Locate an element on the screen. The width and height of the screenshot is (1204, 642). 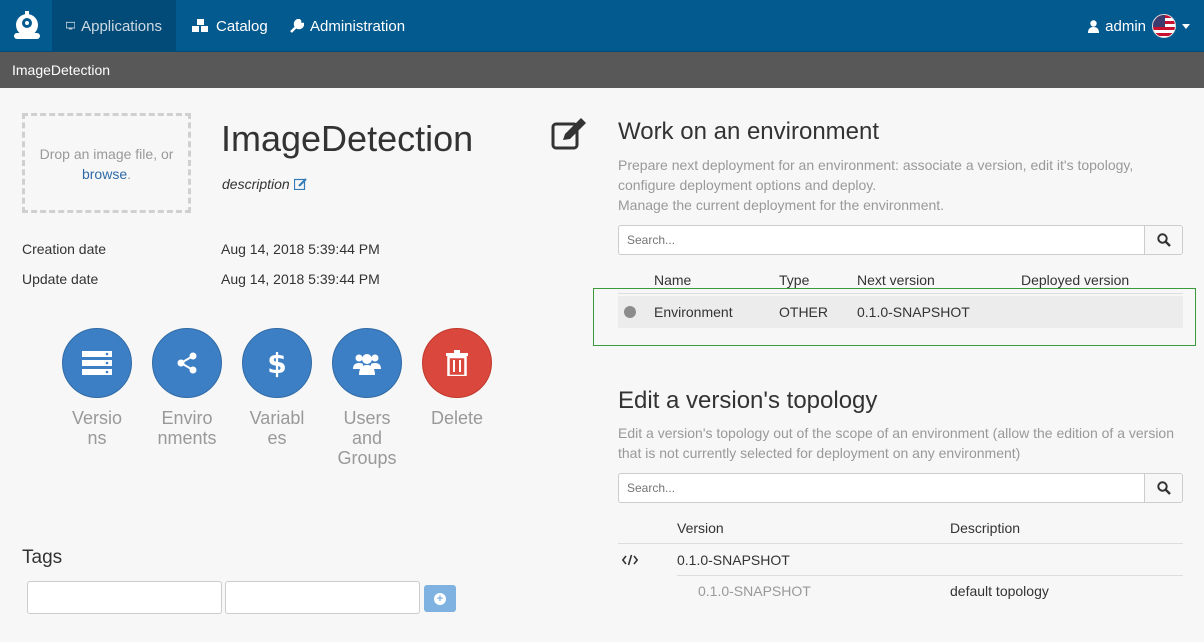
nav-applications-label: Applications is located at coordinates (121, 26).